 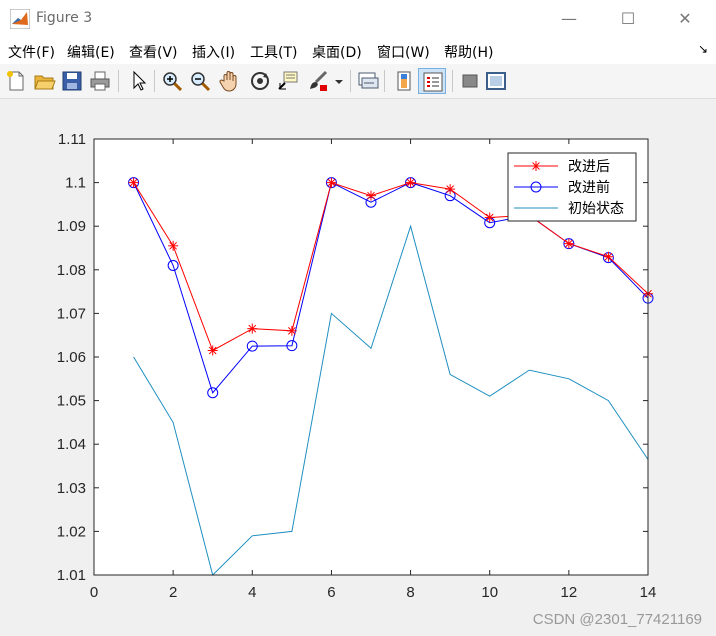 What do you see at coordinates (628, 19) in the screenshot?
I see `maximize-button: ☐` at bounding box center [628, 19].